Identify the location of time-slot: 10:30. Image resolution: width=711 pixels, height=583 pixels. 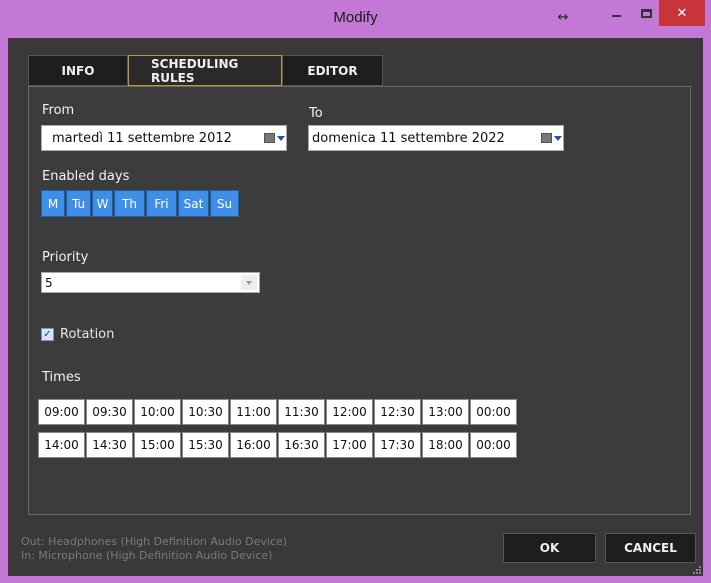
(205, 412).